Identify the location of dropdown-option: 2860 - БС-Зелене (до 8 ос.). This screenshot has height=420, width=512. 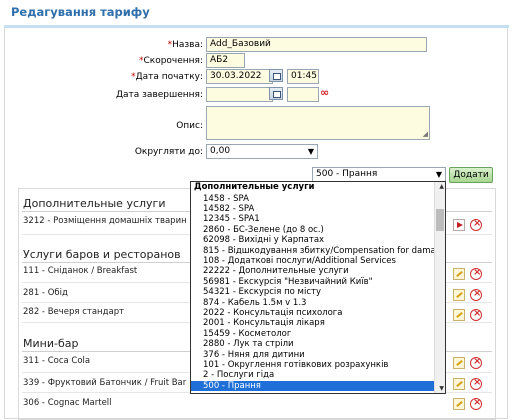
(313, 230).